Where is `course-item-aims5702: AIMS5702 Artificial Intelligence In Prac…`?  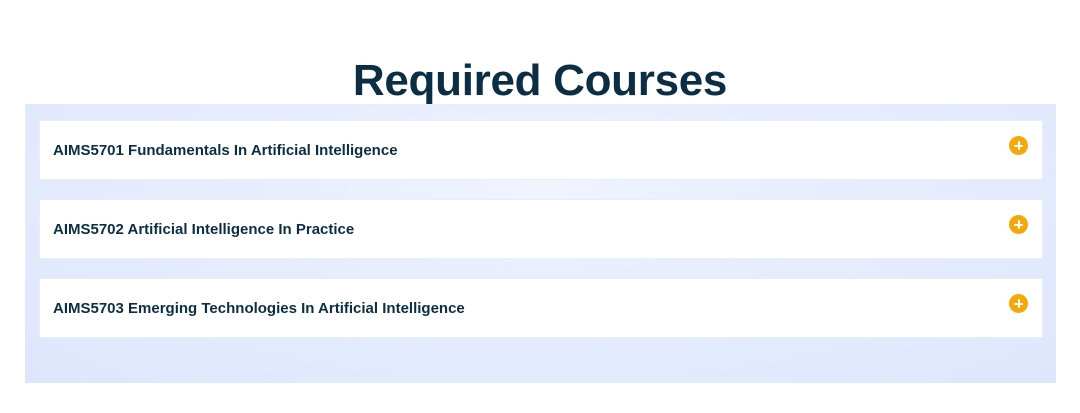
course-item-aims5702: AIMS5702 Artificial Intelligence In Prac… is located at coordinates (541, 229).